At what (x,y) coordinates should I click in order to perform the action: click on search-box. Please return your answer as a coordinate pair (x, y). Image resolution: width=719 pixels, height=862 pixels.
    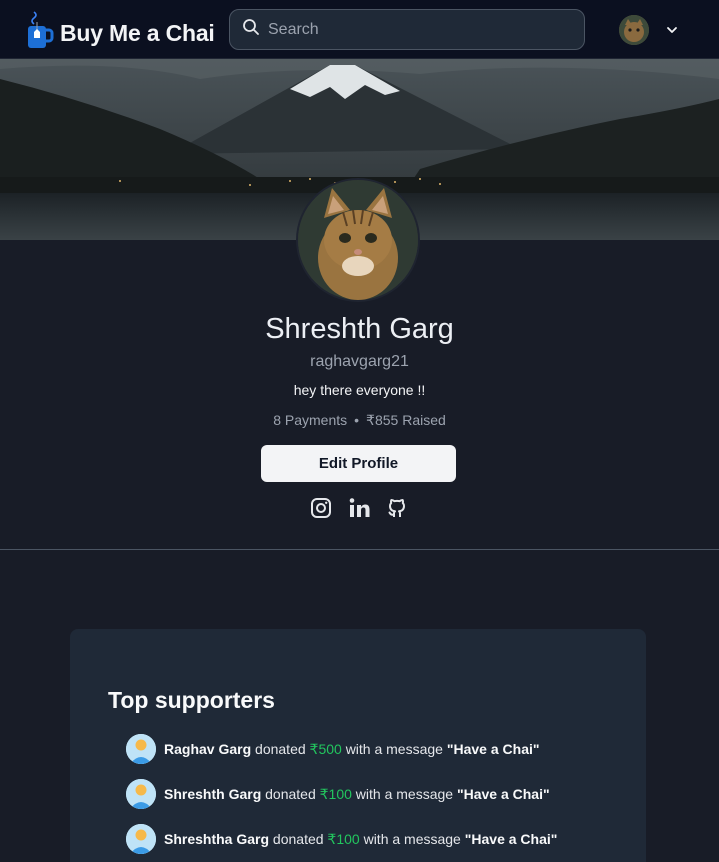
    Looking at the image, I should click on (407, 29).